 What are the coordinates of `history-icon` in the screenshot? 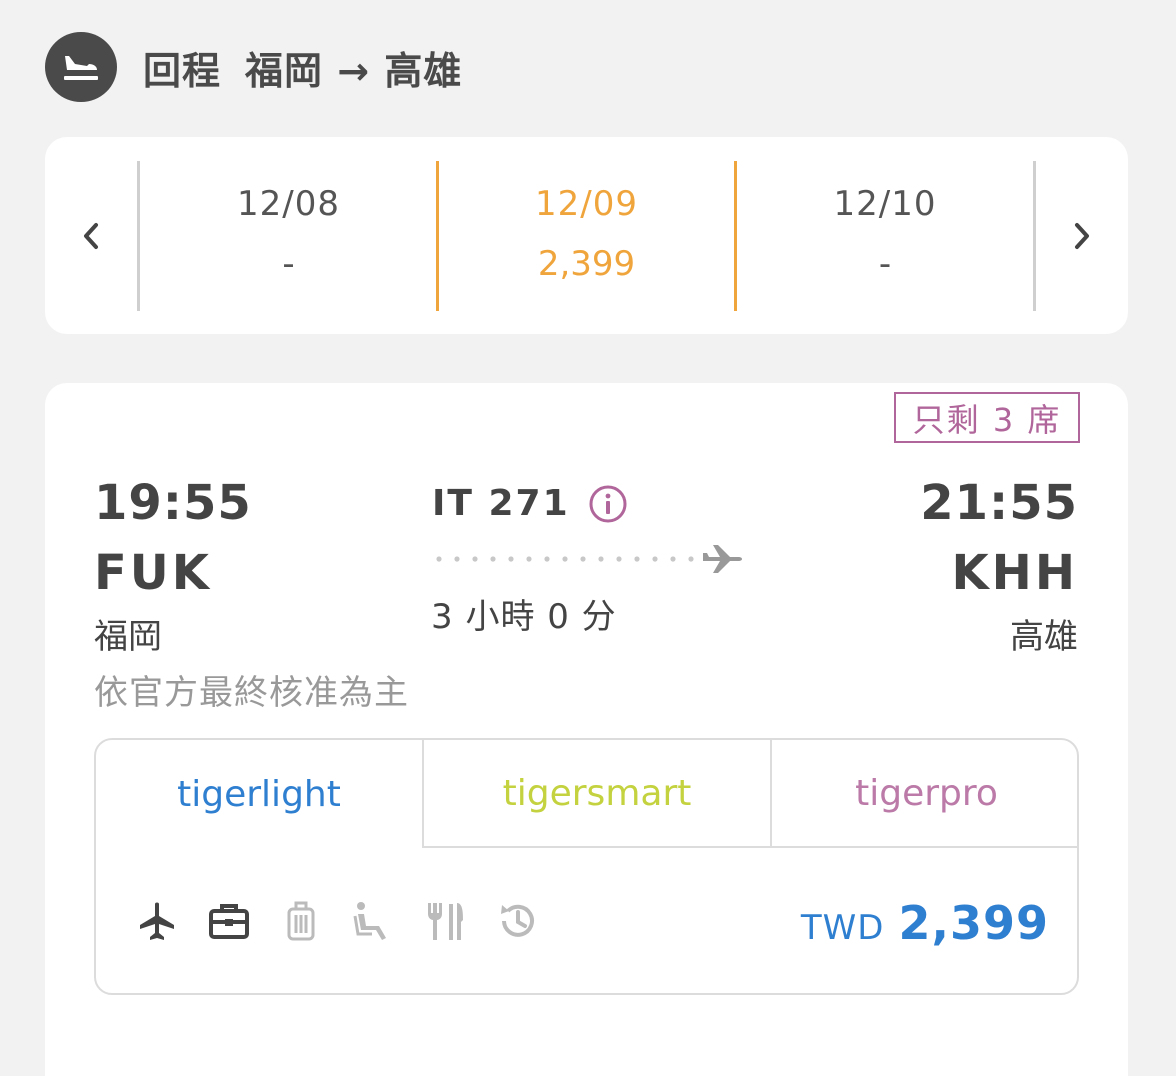 It's located at (517, 921).